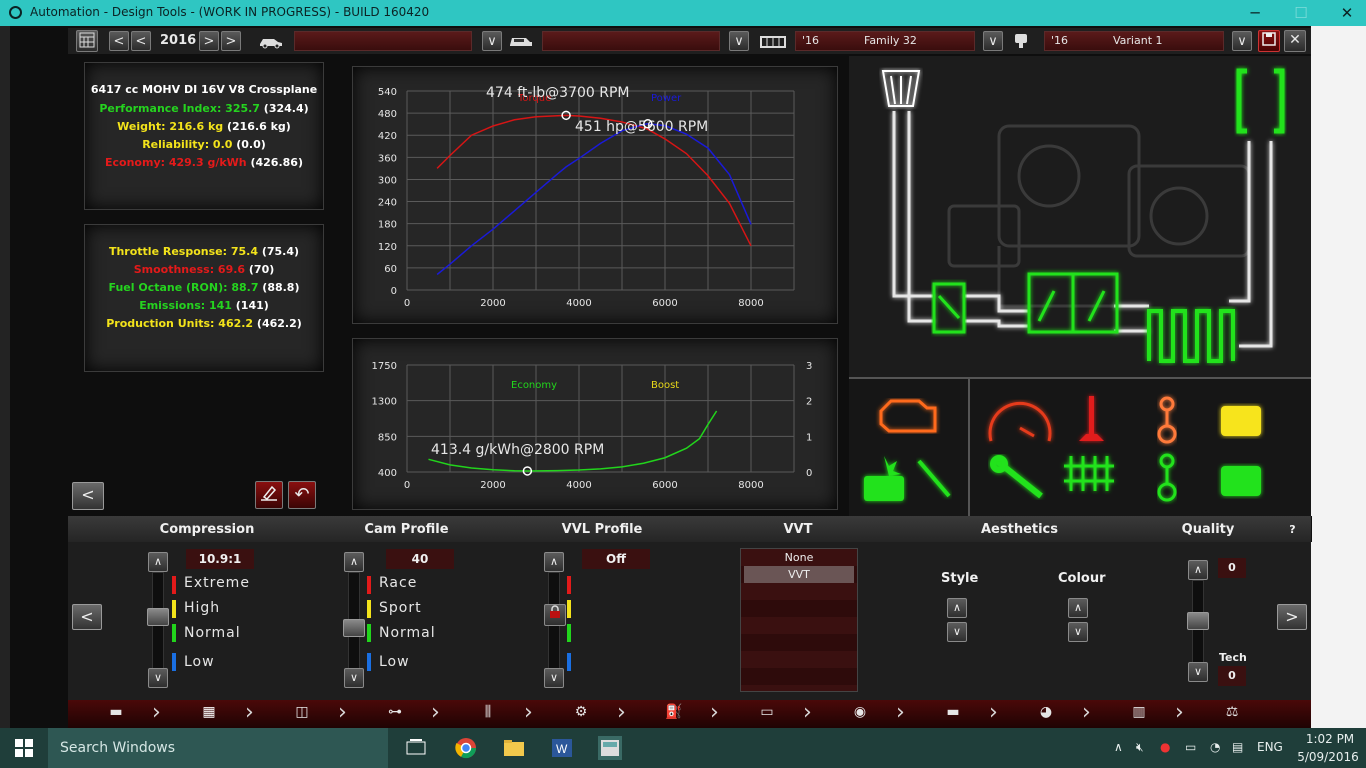 Image resolution: width=1366 pixels, height=768 pixels. What do you see at coordinates (631, 41) in the screenshot?
I see `car-trim-field` at bounding box center [631, 41].